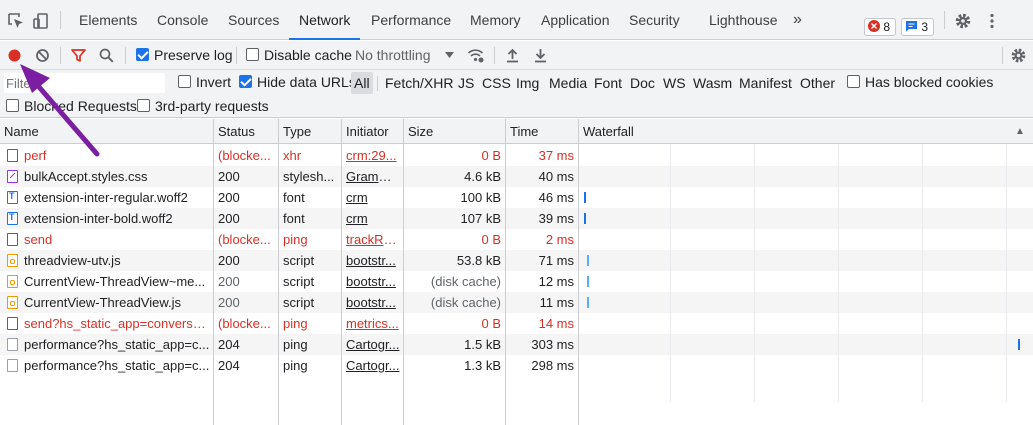 This screenshot has width=1033, height=425. What do you see at coordinates (466, 83) in the screenshot?
I see `type-filter-js: JS` at bounding box center [466, 83].